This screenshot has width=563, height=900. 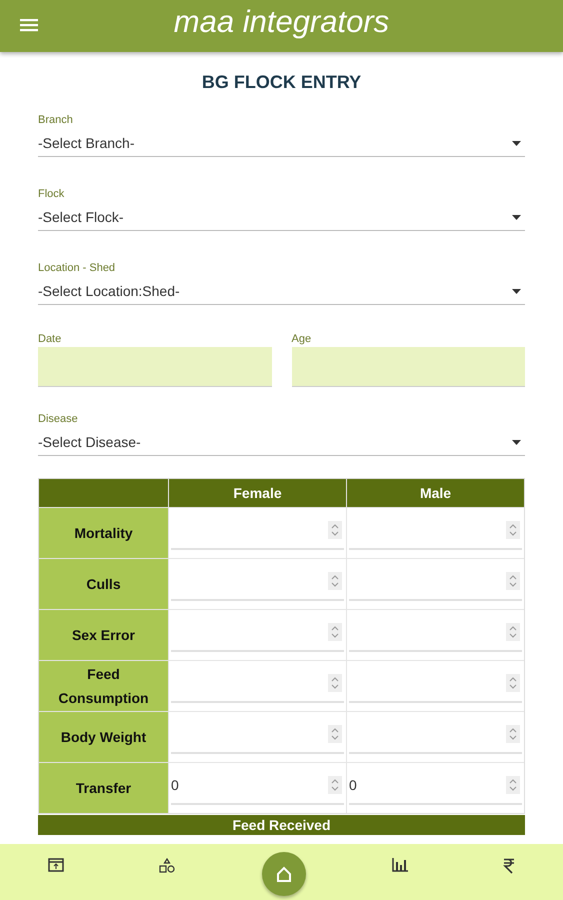 I want to click on home-icon, so click(x=284, y=874).